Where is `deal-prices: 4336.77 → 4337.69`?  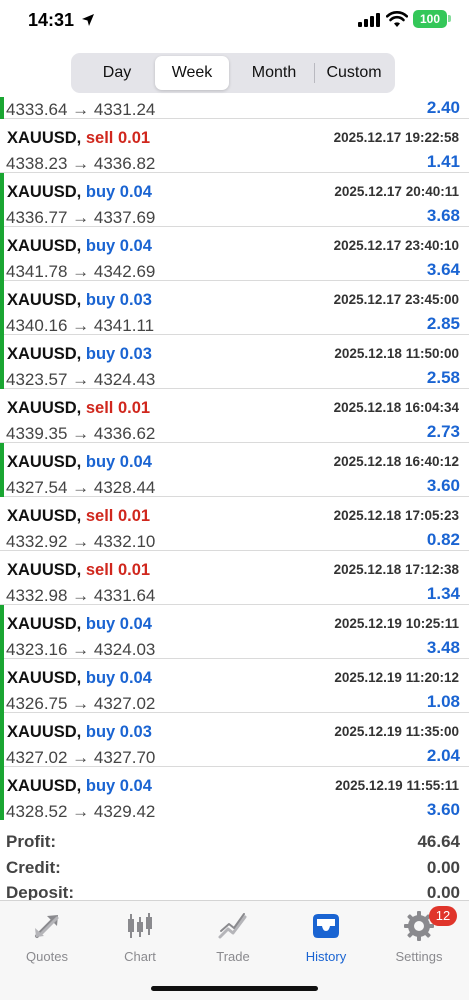 deal-prices: 4336.77 → 4337.69 is located at coordinates (81, 217).